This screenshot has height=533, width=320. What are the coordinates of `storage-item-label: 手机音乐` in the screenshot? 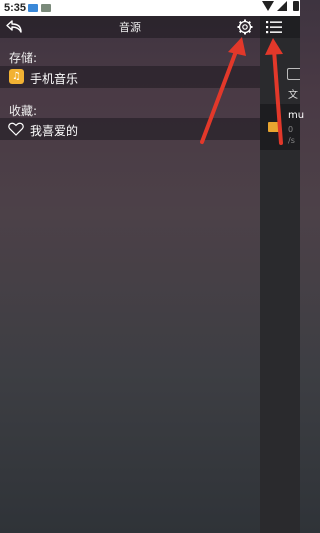 It's located at (54, 79).